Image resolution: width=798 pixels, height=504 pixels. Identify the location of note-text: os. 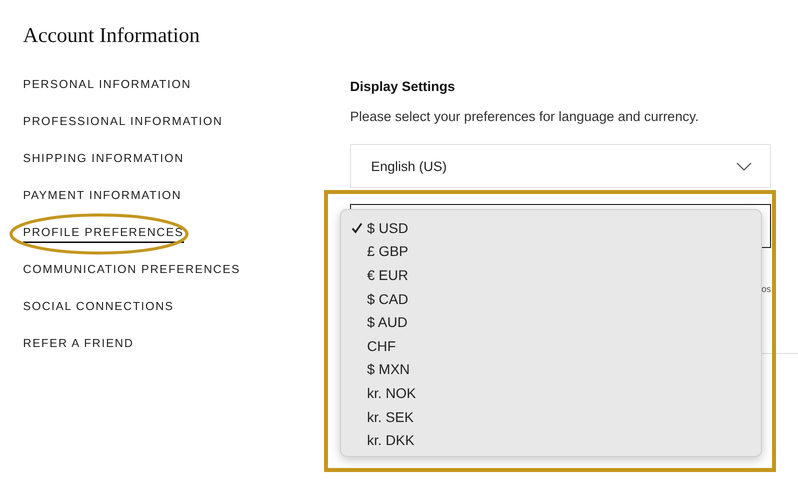
(766, 289).